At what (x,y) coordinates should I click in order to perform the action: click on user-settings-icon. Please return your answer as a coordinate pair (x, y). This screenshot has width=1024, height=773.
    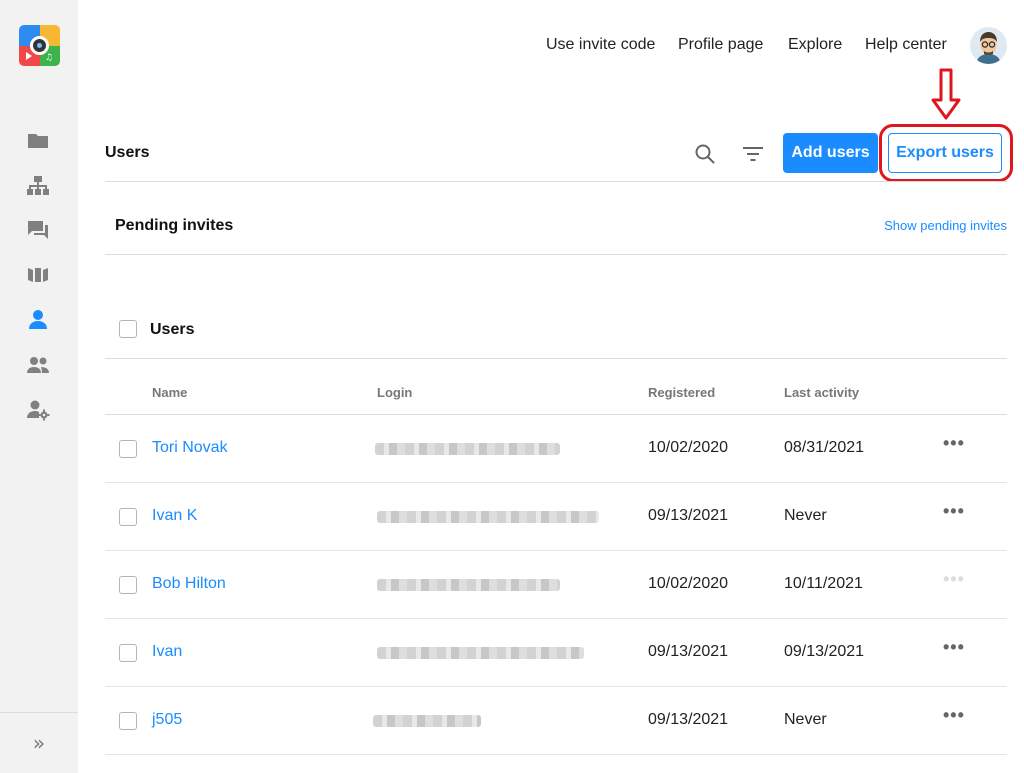
    Looking at the image, I should click on (38, 410).